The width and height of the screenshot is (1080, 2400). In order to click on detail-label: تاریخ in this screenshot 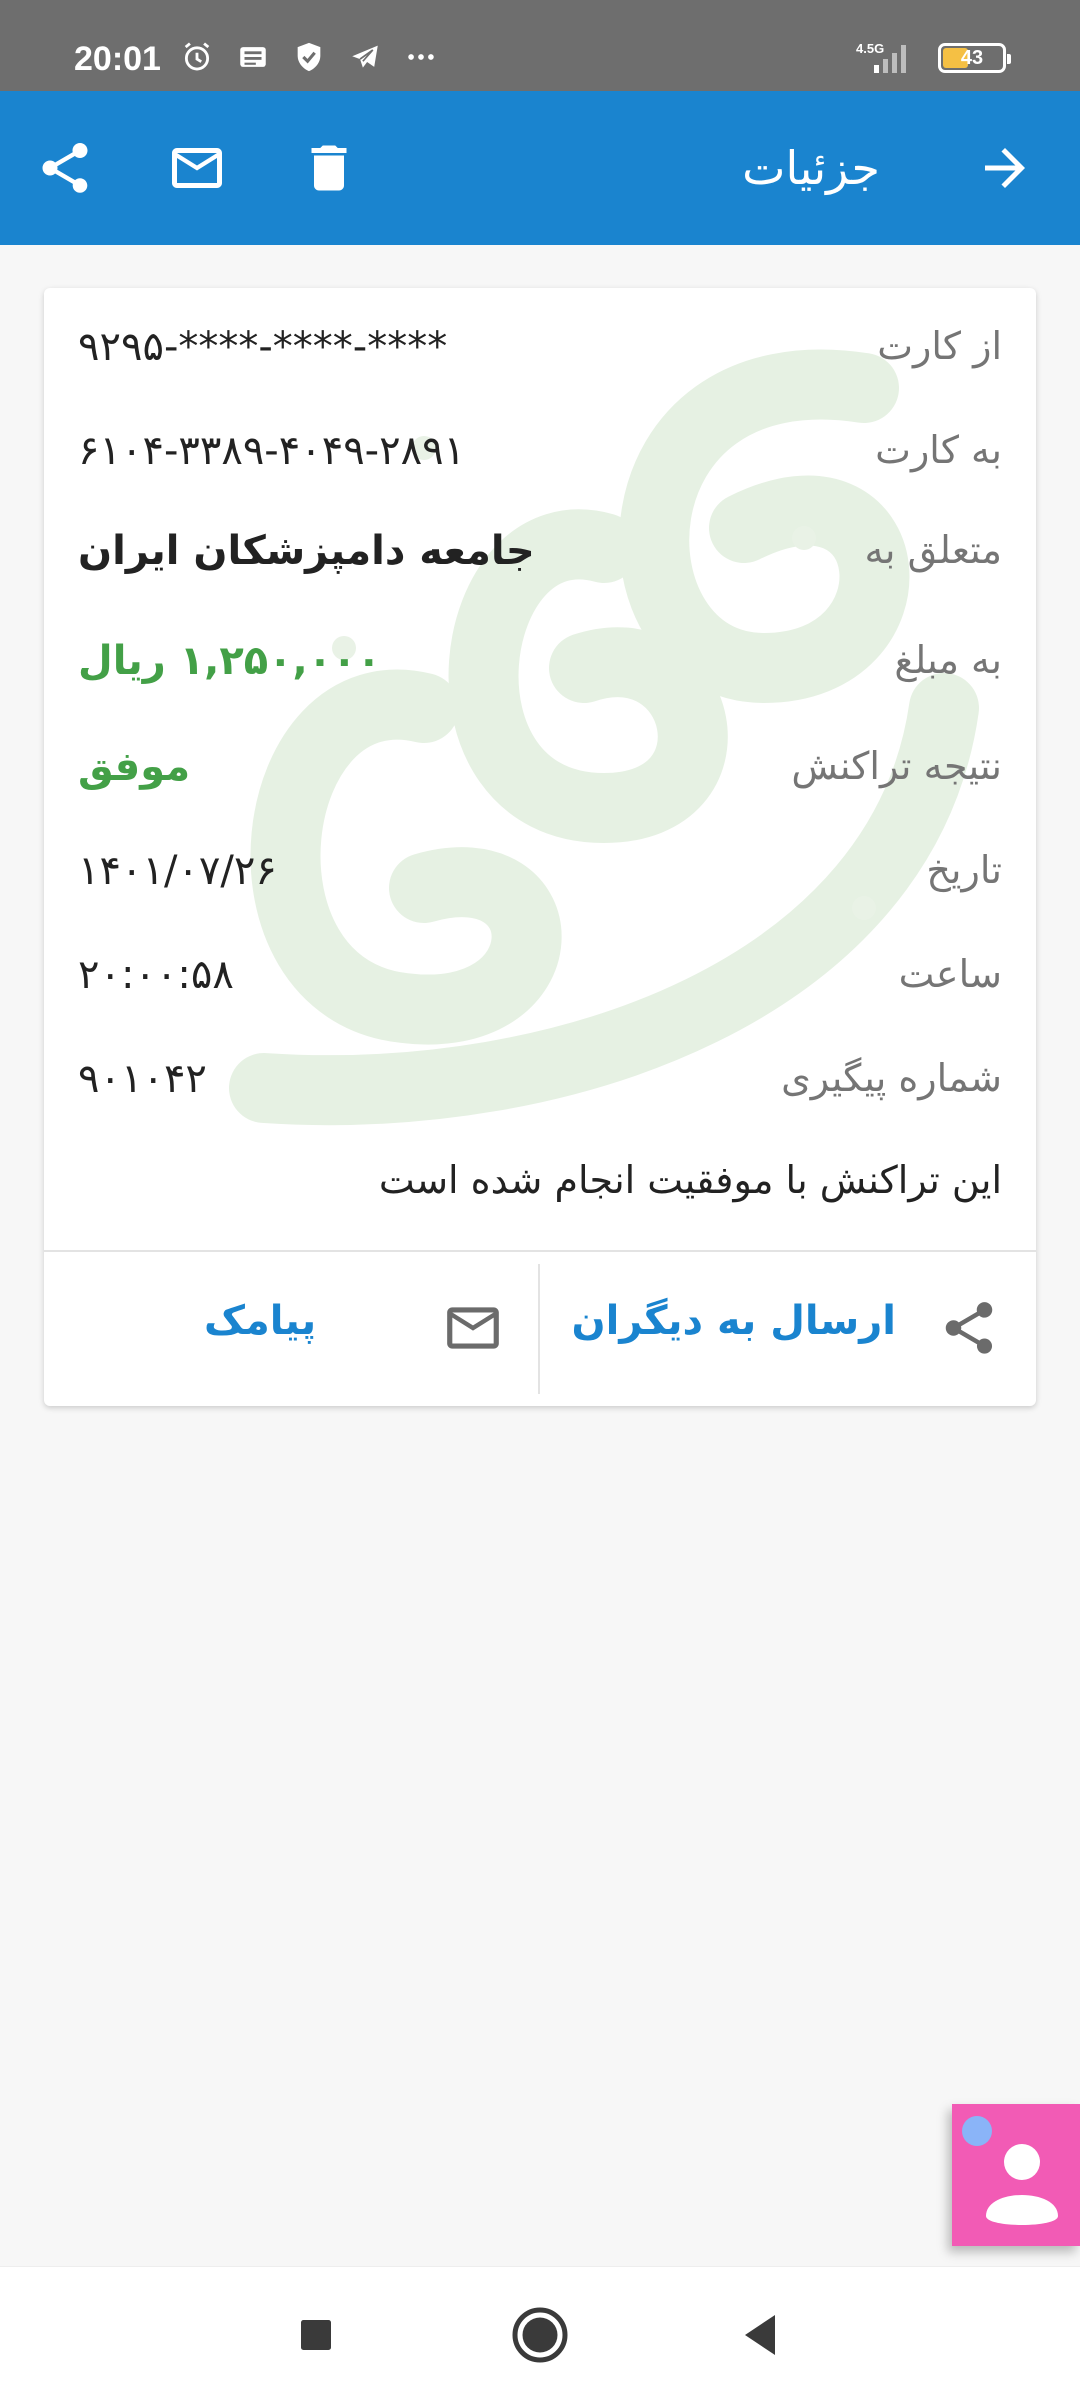, I will do `click(964, 870)`.